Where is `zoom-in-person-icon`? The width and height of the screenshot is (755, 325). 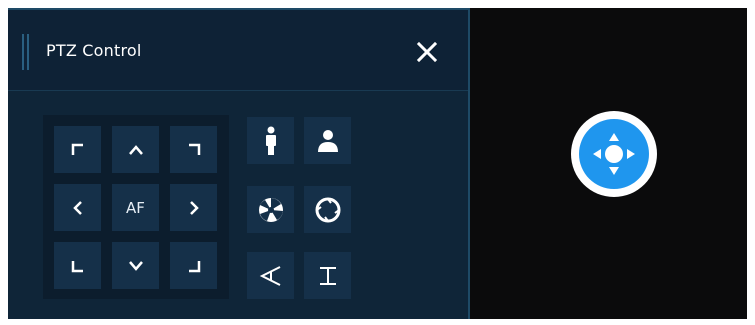 zoom-in-person-icon is located at coordinates (270, 140).